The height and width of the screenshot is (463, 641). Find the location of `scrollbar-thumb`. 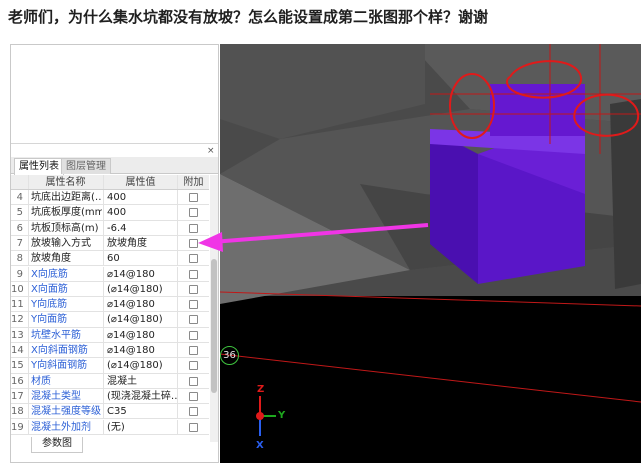

scrollbar-thumb is located at coordinates (214, 326).